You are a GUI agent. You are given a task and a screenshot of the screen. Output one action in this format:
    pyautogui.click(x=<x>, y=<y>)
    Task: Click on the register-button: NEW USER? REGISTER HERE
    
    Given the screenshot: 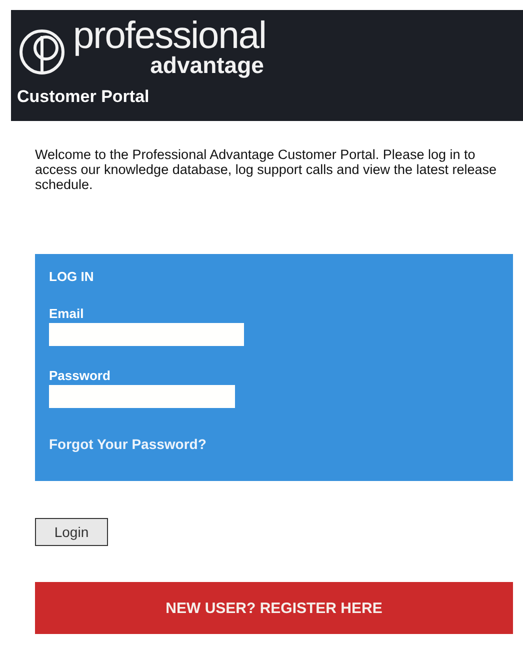 What is the action you would take?
    pyautogui.click(x=274, y=608)
    